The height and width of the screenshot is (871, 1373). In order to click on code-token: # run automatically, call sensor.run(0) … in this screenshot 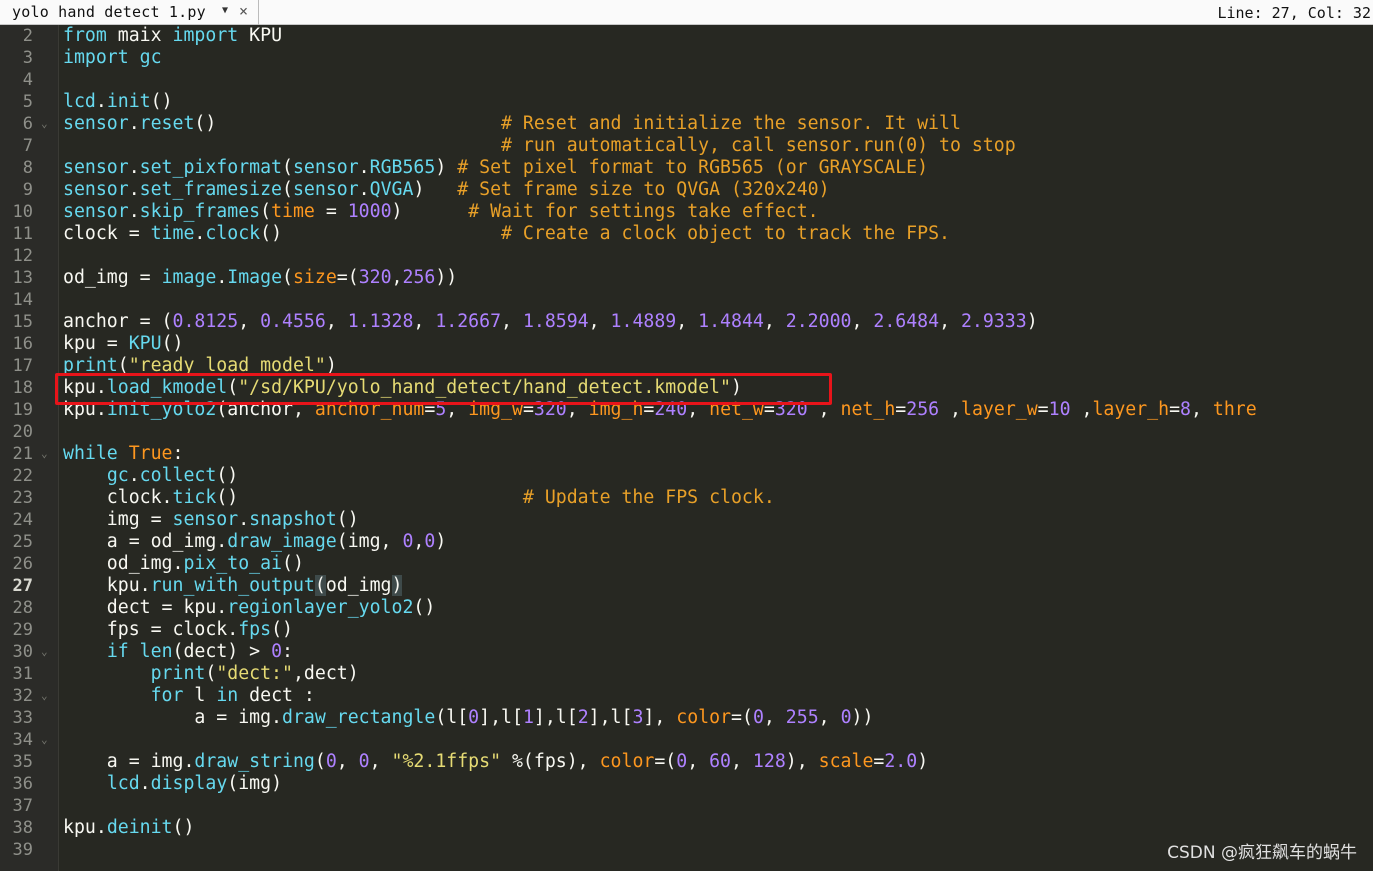, I will do `click(758, 145)`.